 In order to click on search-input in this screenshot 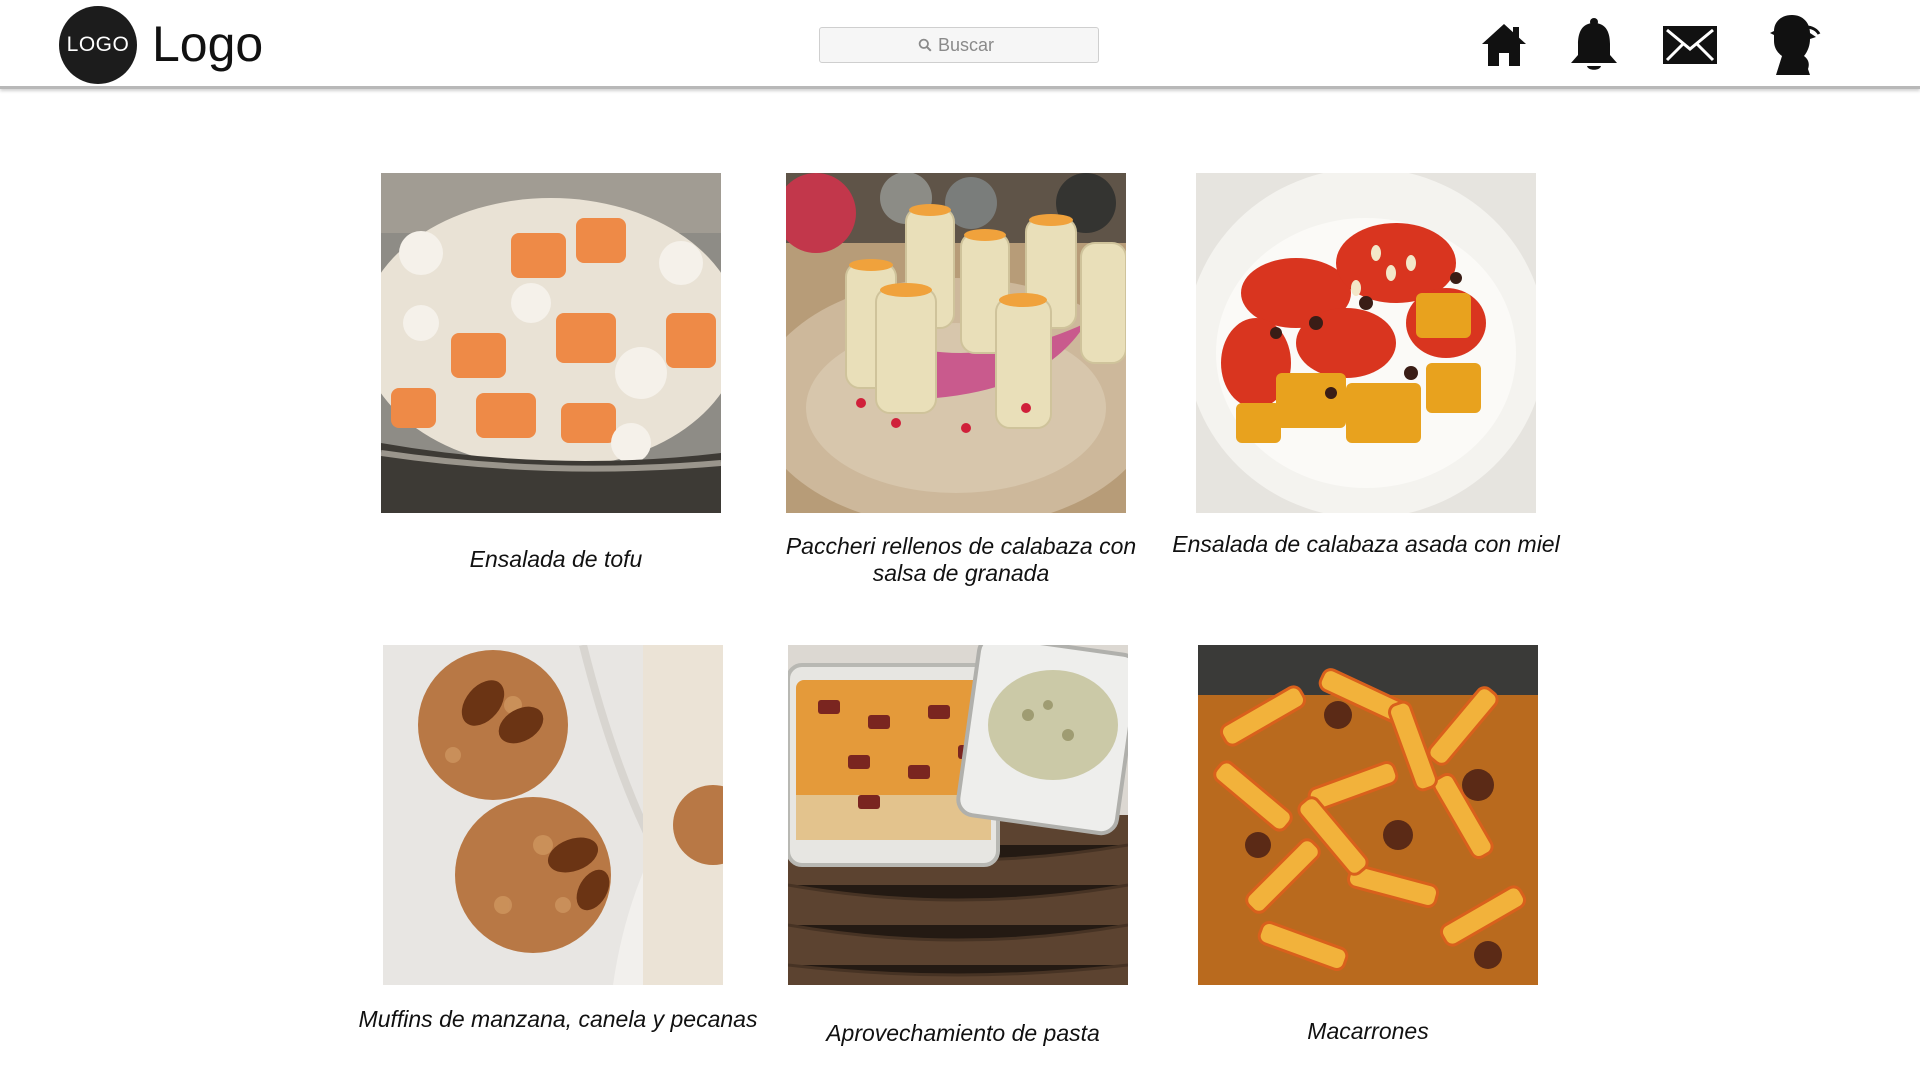, I will do `click(969, 45)`.